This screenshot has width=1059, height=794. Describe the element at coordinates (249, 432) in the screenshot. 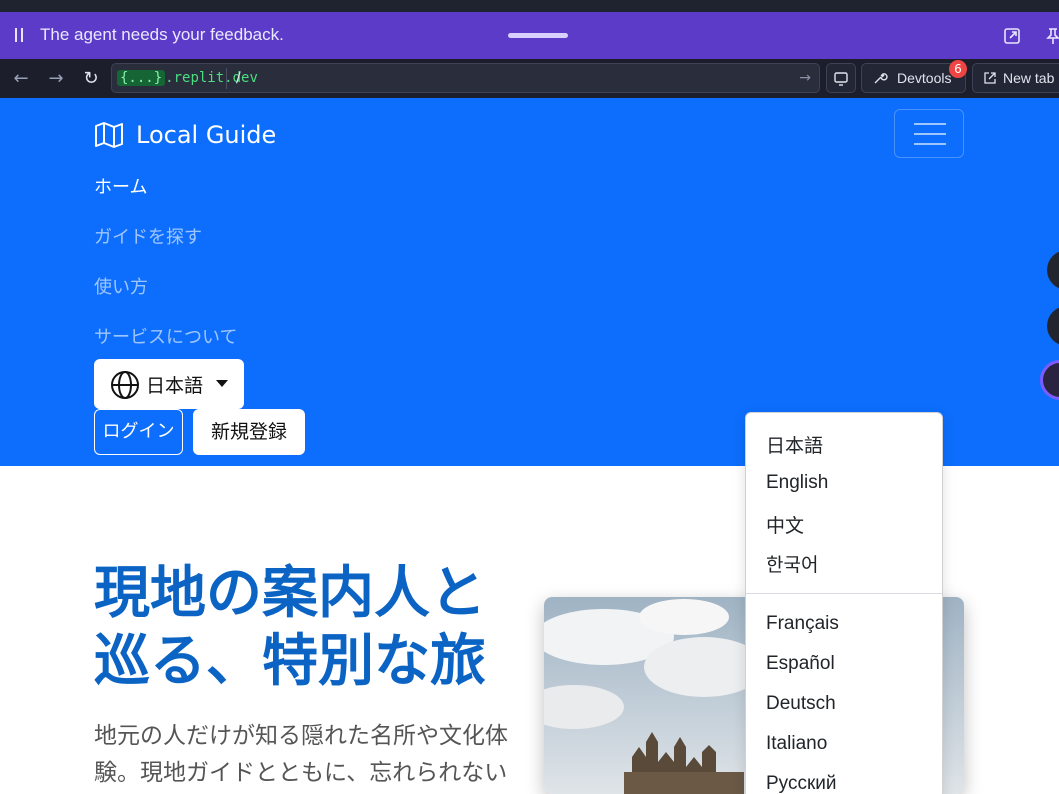

I see `signup-button: 新規登録` at that location.